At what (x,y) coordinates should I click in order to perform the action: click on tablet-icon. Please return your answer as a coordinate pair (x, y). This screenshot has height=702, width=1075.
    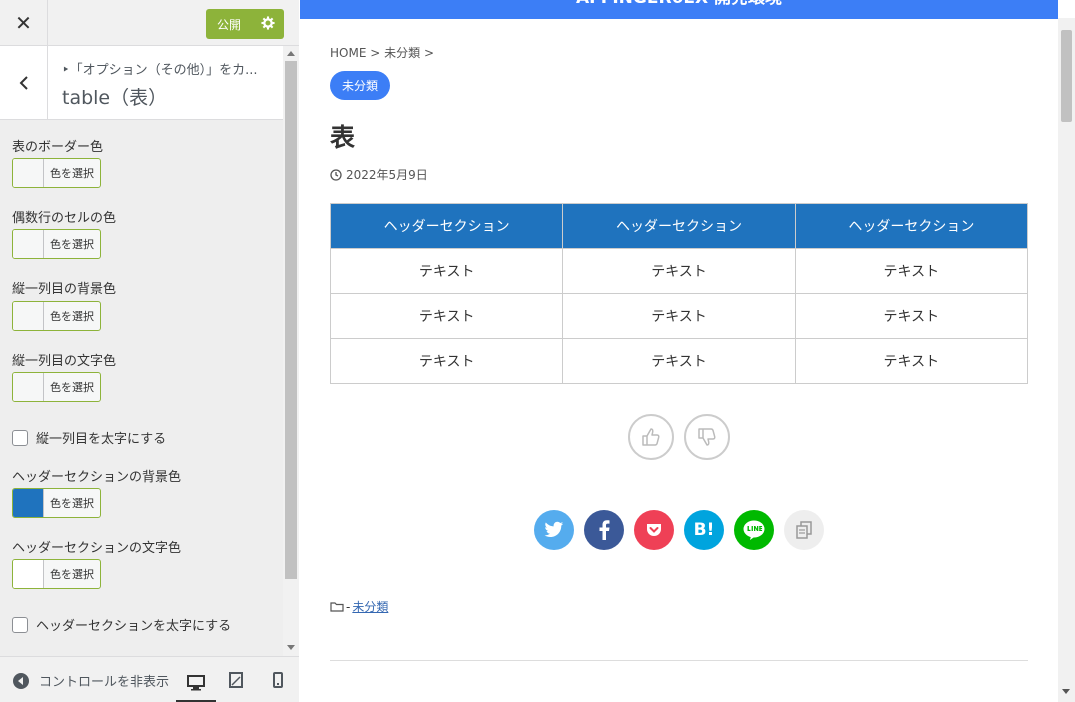
    Looking at the image, I should click on (236, 680).